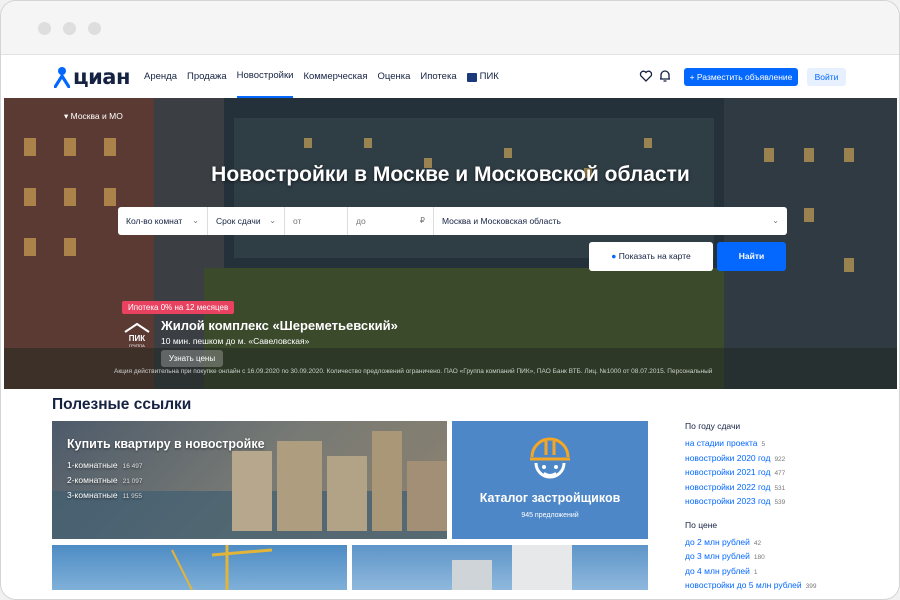 The height and width of the screenshot is (600, 900). I want to click on year-link-label: новостройки 2021 год, so click(728, 472).